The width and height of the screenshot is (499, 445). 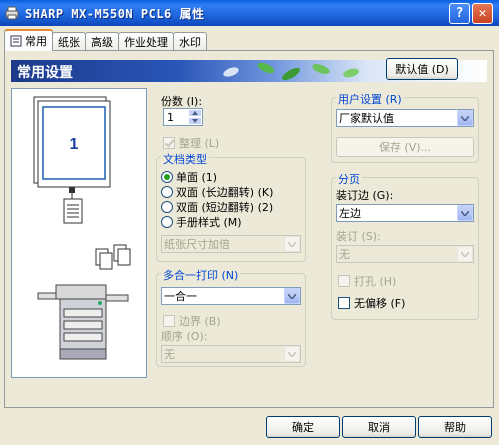 What do you see at coordinates (350, 213) in the screenshot?
I see `select-value: 左边` at bounding box center [350, 213].